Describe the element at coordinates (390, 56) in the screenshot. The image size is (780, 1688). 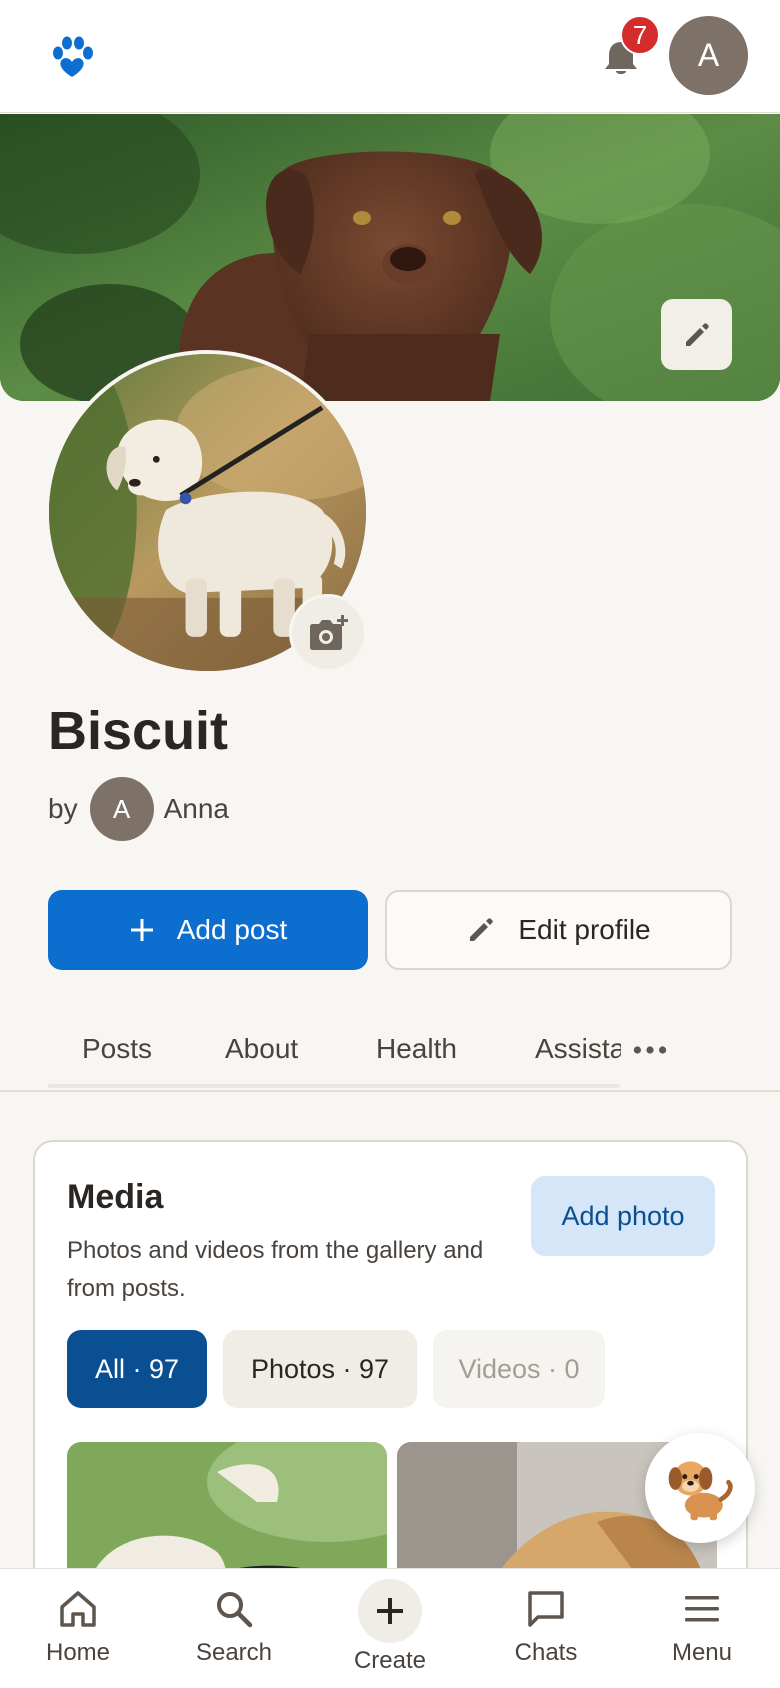
I see `top-app-bar: 7 A` at that location.